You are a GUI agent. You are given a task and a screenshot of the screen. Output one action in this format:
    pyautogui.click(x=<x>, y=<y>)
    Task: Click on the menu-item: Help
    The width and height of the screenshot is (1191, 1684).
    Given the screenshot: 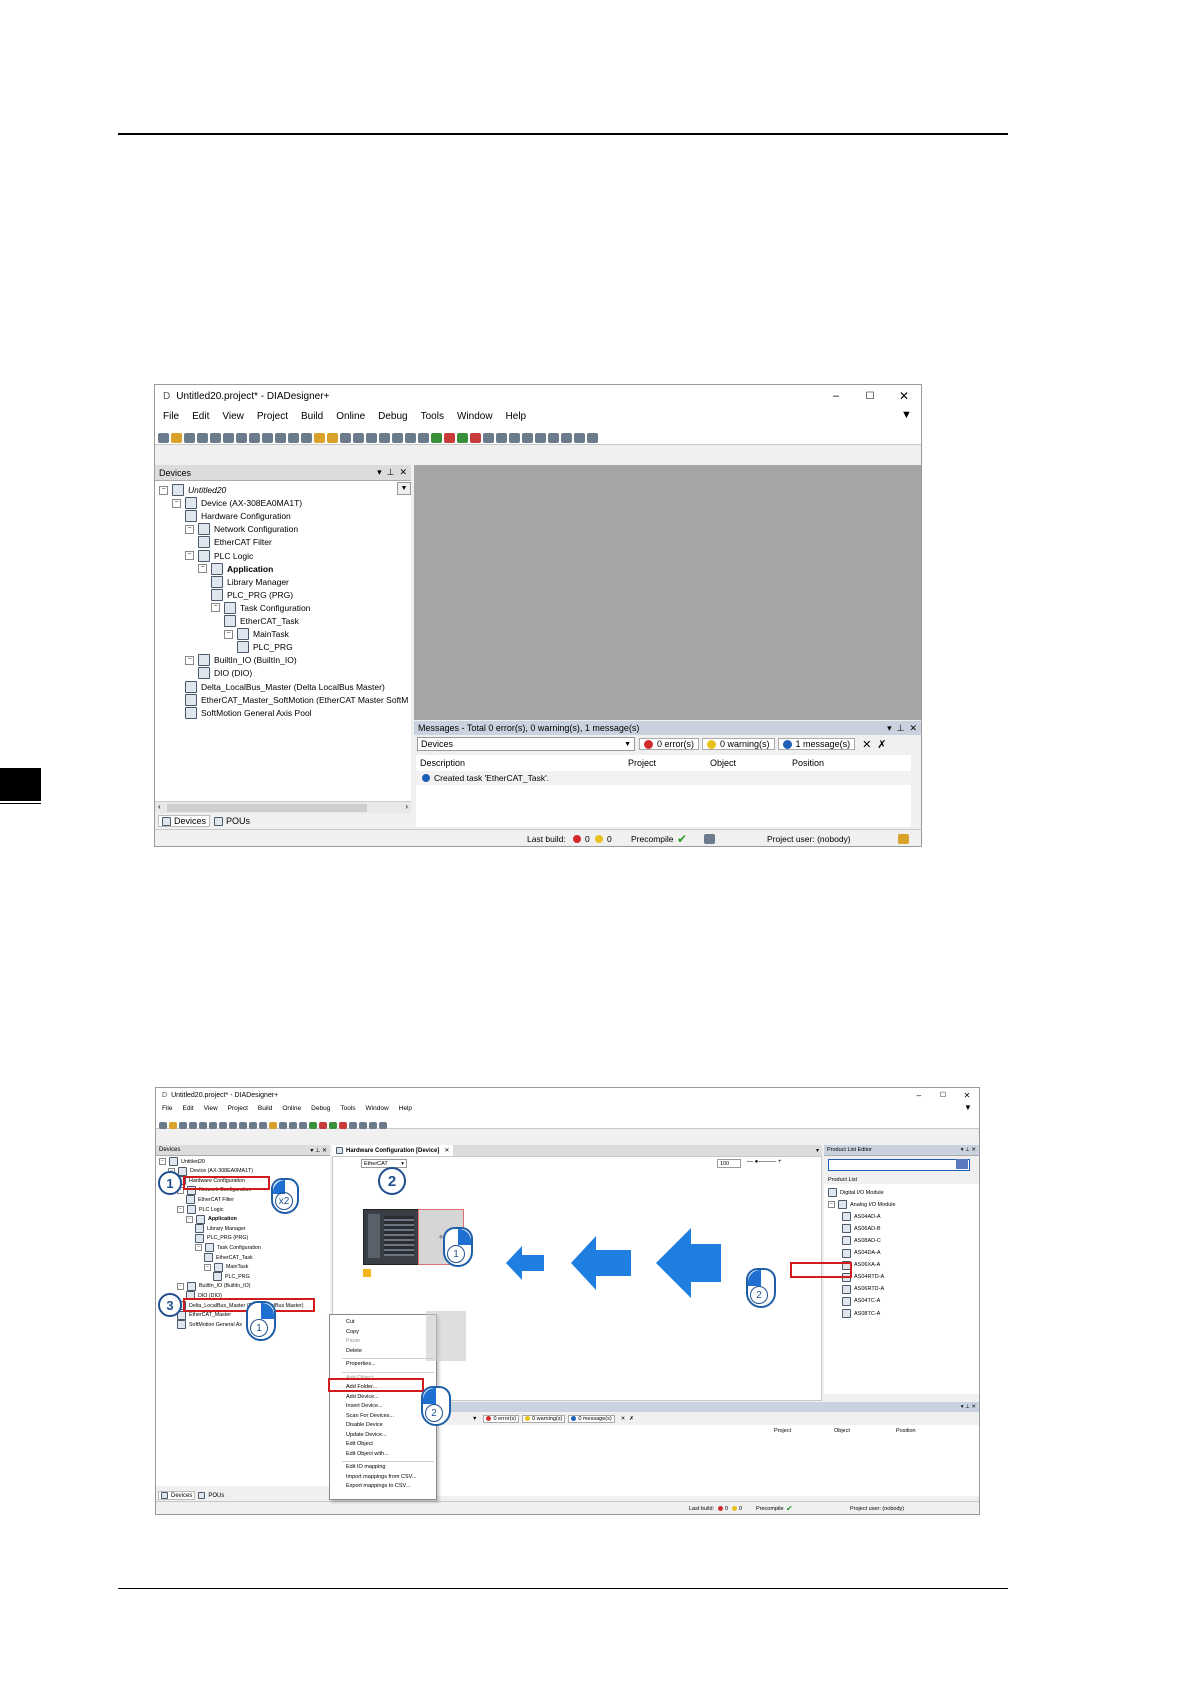 What is the action you would take?
    pyautogui.click(x=405, y=1108)
    